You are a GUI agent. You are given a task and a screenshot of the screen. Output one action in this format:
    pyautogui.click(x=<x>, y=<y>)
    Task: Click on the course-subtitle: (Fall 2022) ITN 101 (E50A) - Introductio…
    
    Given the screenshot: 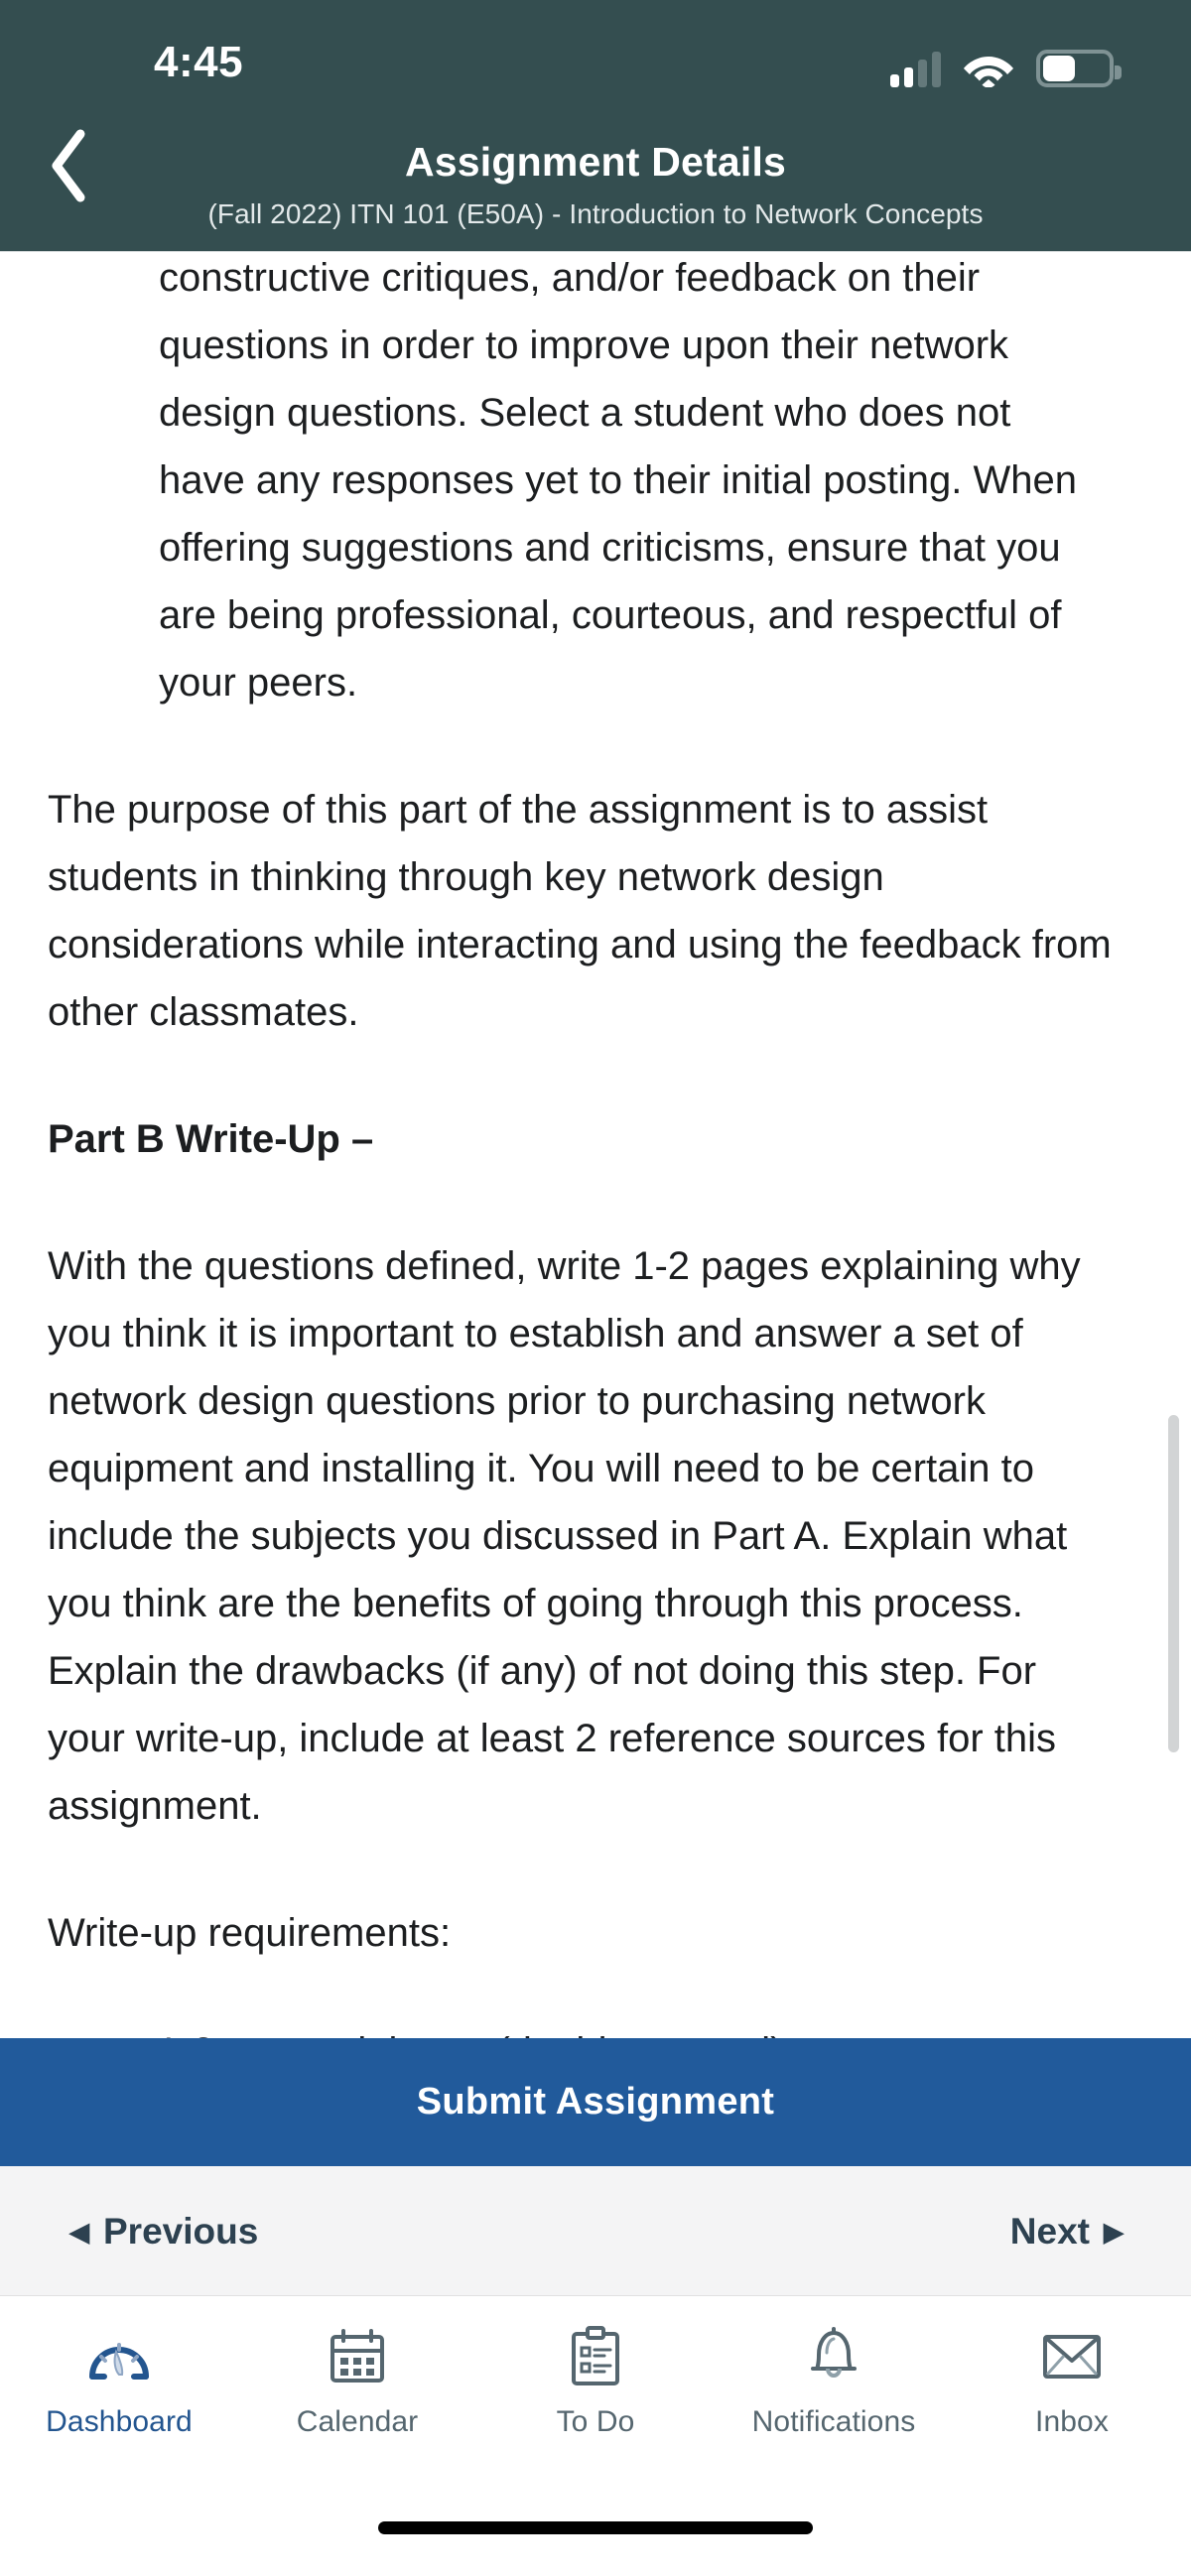 What is the action you would take?
    pyautogui.click(x=595, y=214)
    